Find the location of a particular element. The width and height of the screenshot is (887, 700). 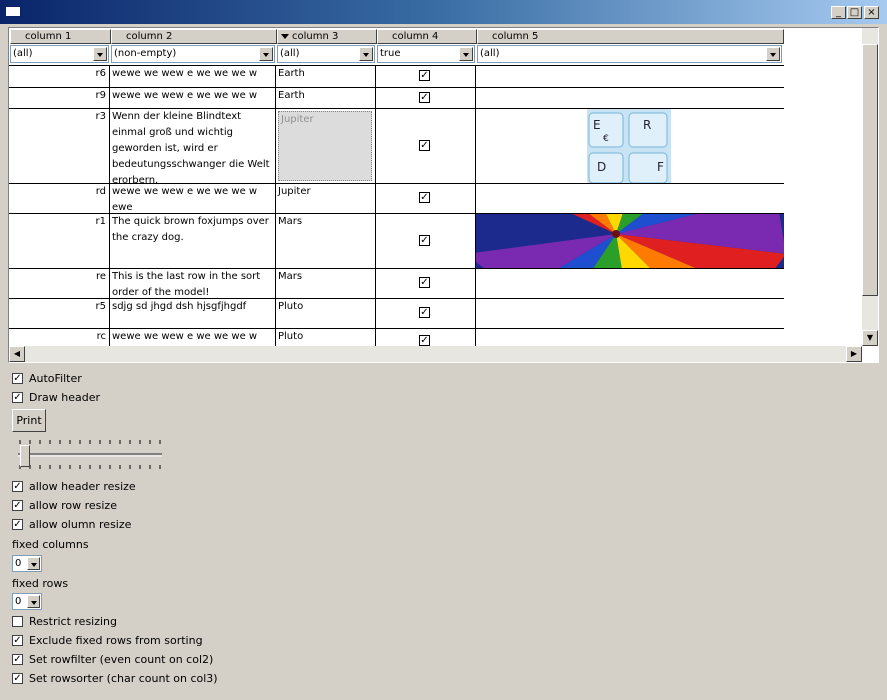

sort-arrow-icon is located at coordinates (285, 36).